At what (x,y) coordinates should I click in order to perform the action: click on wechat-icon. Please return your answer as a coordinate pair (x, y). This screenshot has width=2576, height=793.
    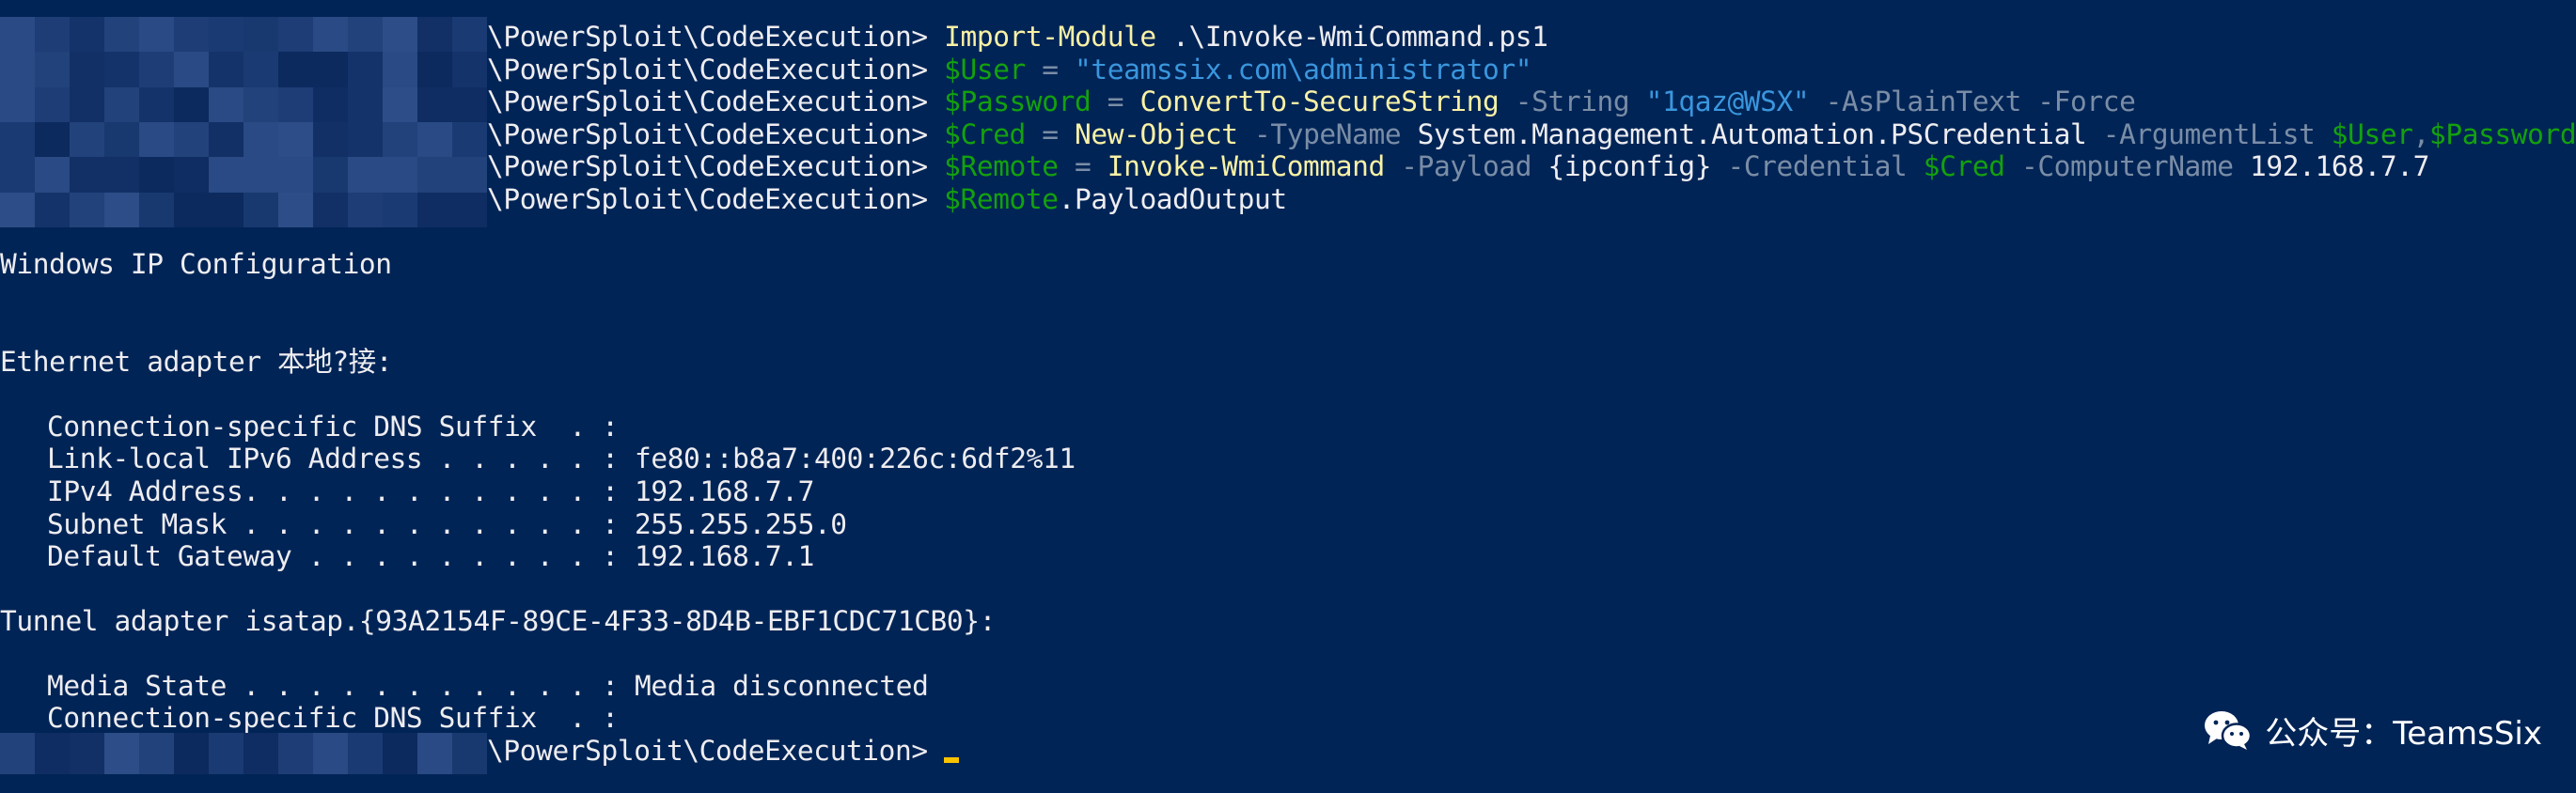
    Looking at the image, I should click on (2229, 730).